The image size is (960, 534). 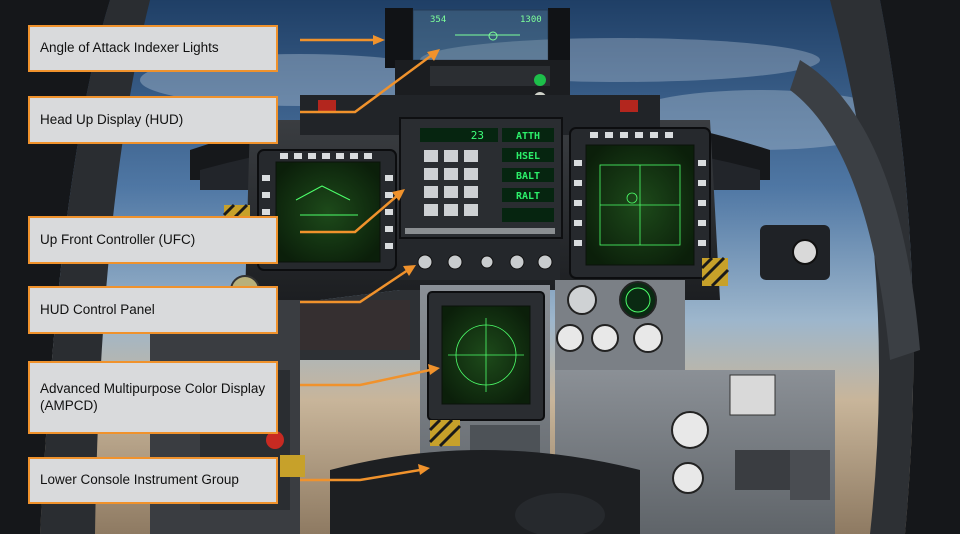 I want to click on hud-heading-left: 354, so click(x=438, y=20).